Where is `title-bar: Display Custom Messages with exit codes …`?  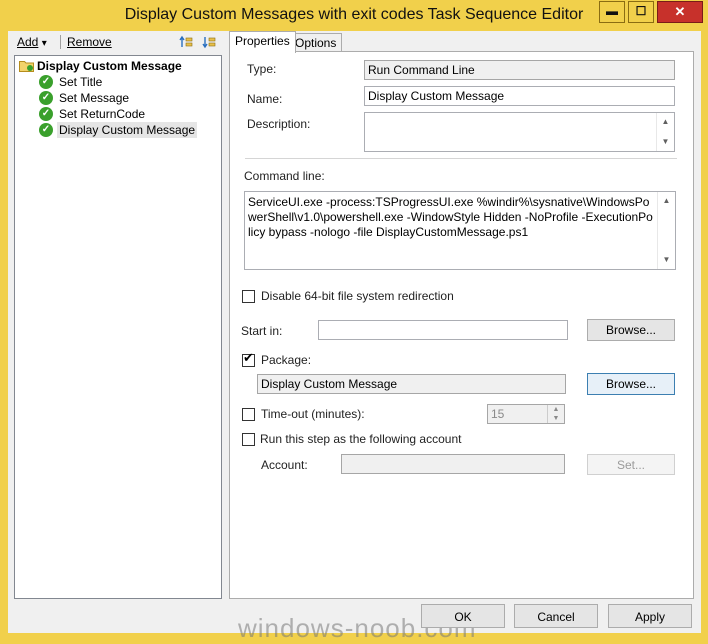 title-bar: Display Custom Messages with exit codes … is located at coordinates (354, 15).